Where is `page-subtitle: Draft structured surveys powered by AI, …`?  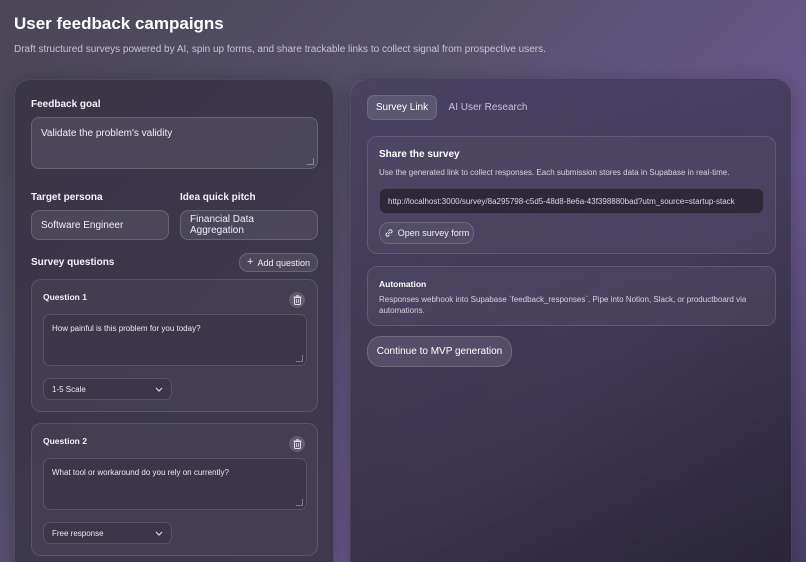 page-subtitle: Draft structured surveys powered by AI, … is located at coordinates (280, 49).